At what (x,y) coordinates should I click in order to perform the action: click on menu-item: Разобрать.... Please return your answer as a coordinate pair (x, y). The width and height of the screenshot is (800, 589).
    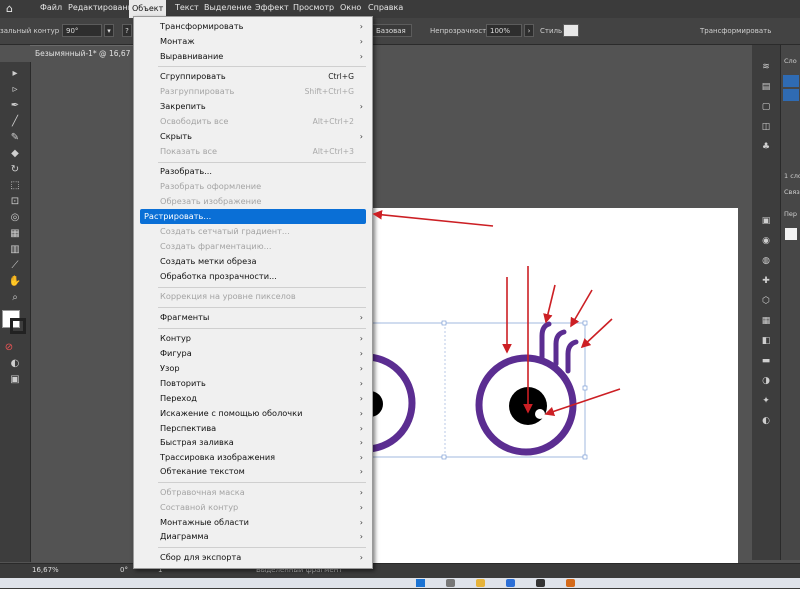
    Looking at the image, I should click on (252, 171).